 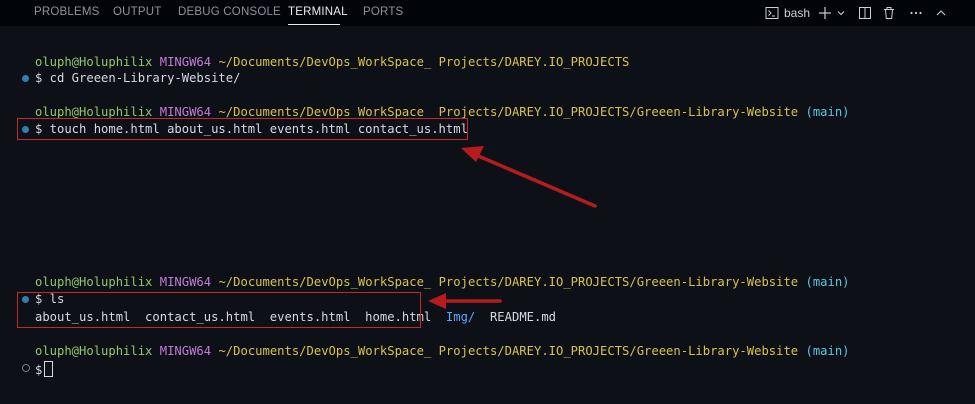 What do you see at coordinates (512, 227) in the screenshot?
I see `annotation-arrows` at bounding box center [512, 227].